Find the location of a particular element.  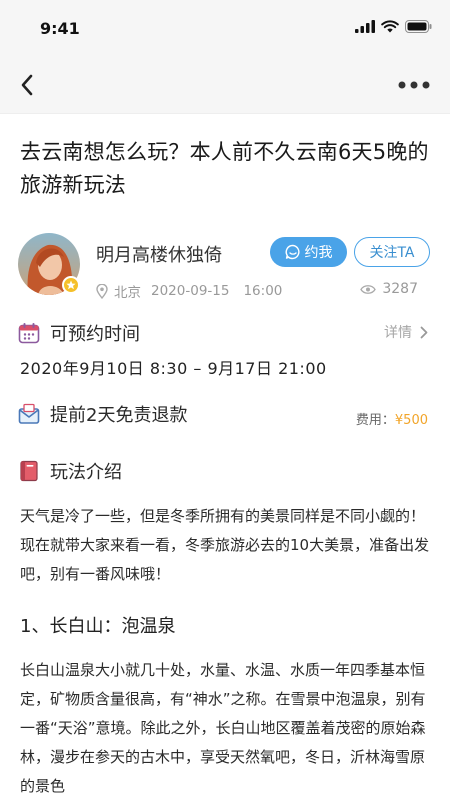

location-pin-icon is located at coordinates (102, 291).